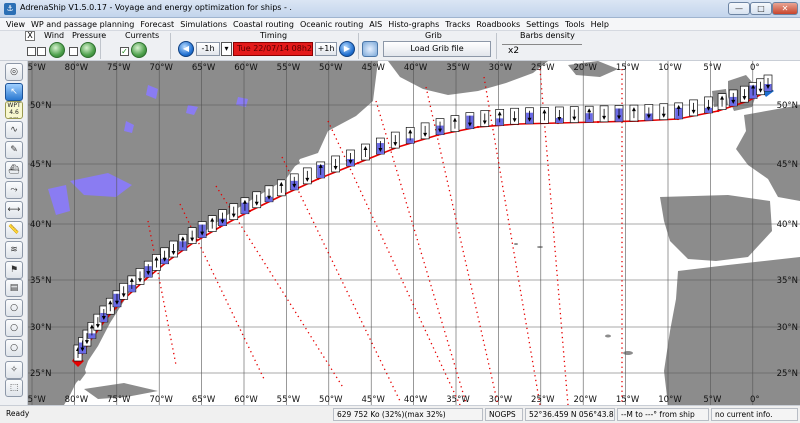 Image resolution: width=800 pixels, height=423 pixels. Describe the element at coordinates (142, 35) in the screenshot. I see `currents-label: Currents` at that location.